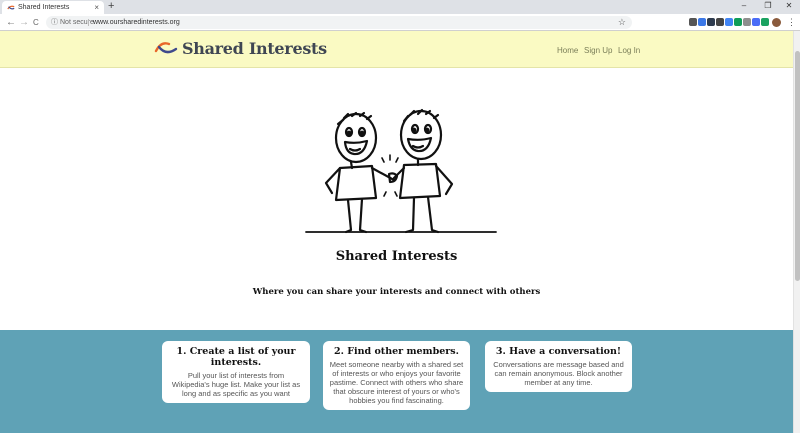 The height and width of the screenshot is (433, 800). I want to click on feature-title: 1. Create a list of your interests., so click(236, 357).